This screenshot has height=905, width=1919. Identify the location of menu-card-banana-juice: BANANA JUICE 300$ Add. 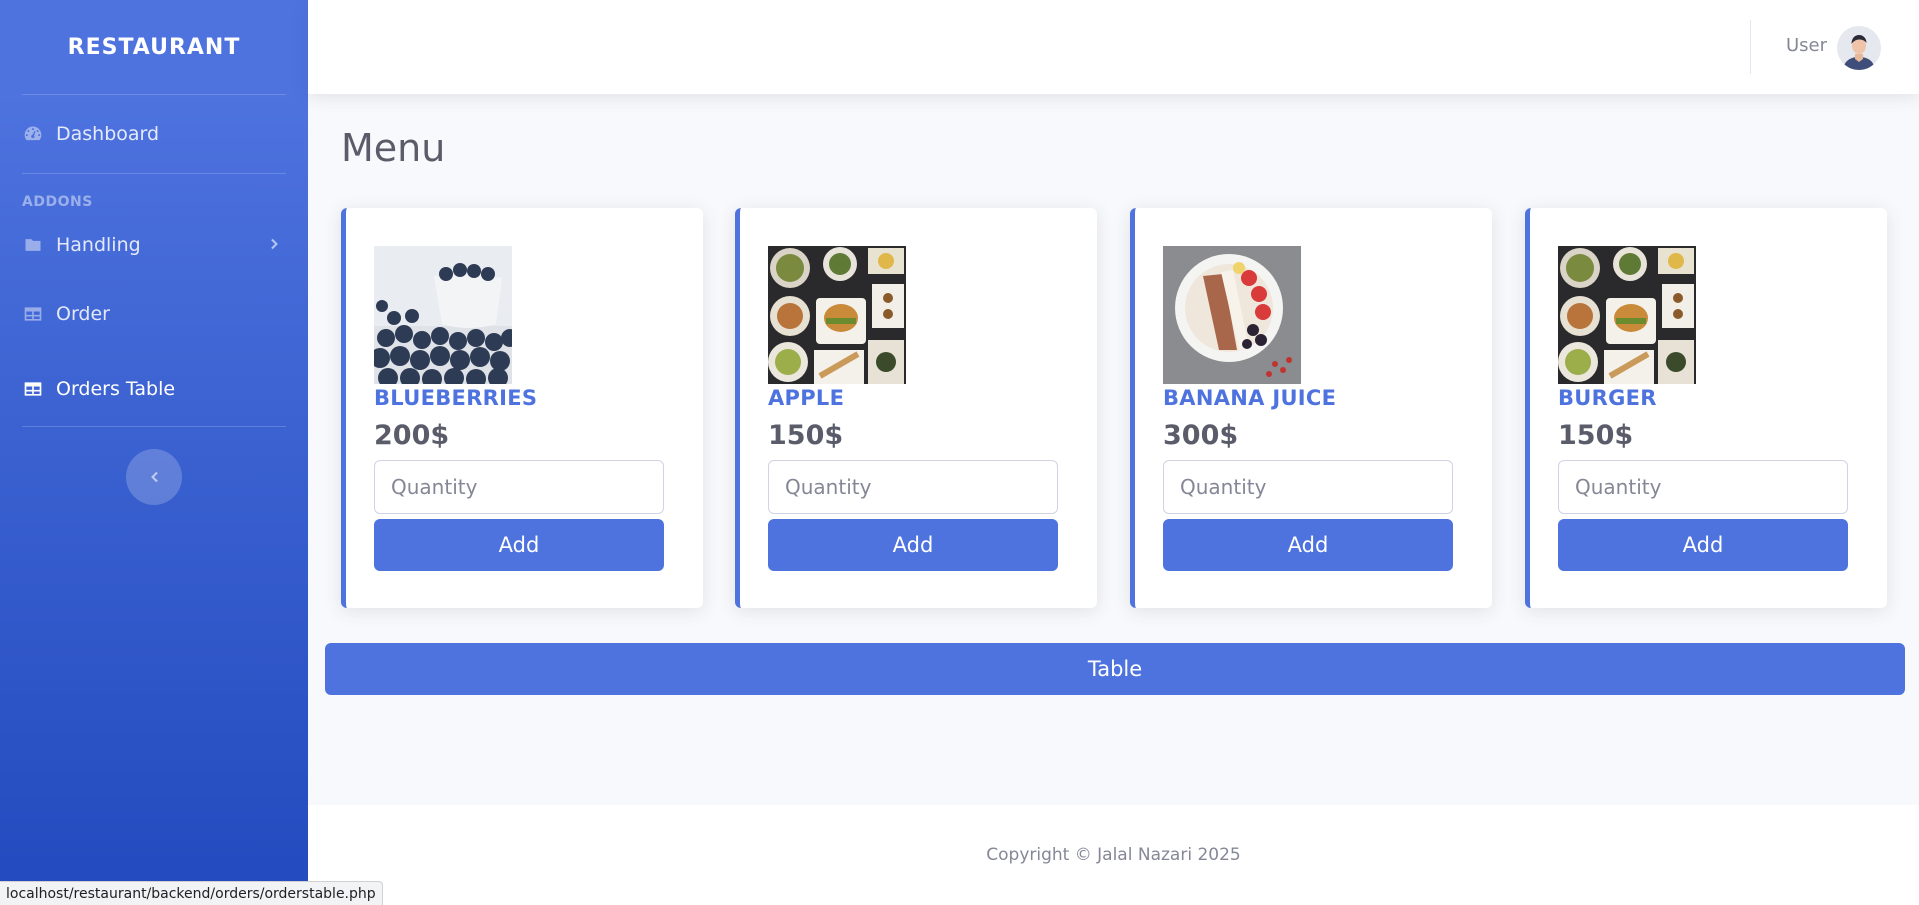
(1311, 408).